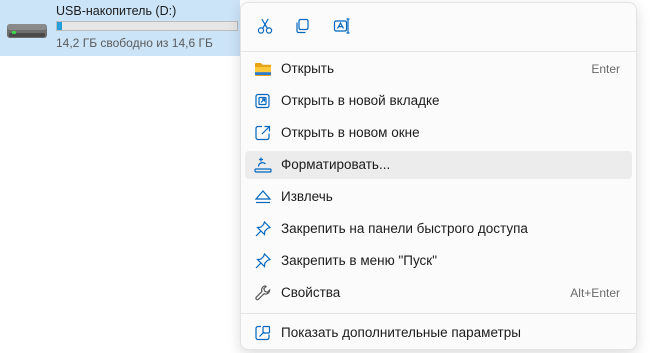 This screenshot has height=353, width=650. I want to click on format-icon, so click(263, 165).